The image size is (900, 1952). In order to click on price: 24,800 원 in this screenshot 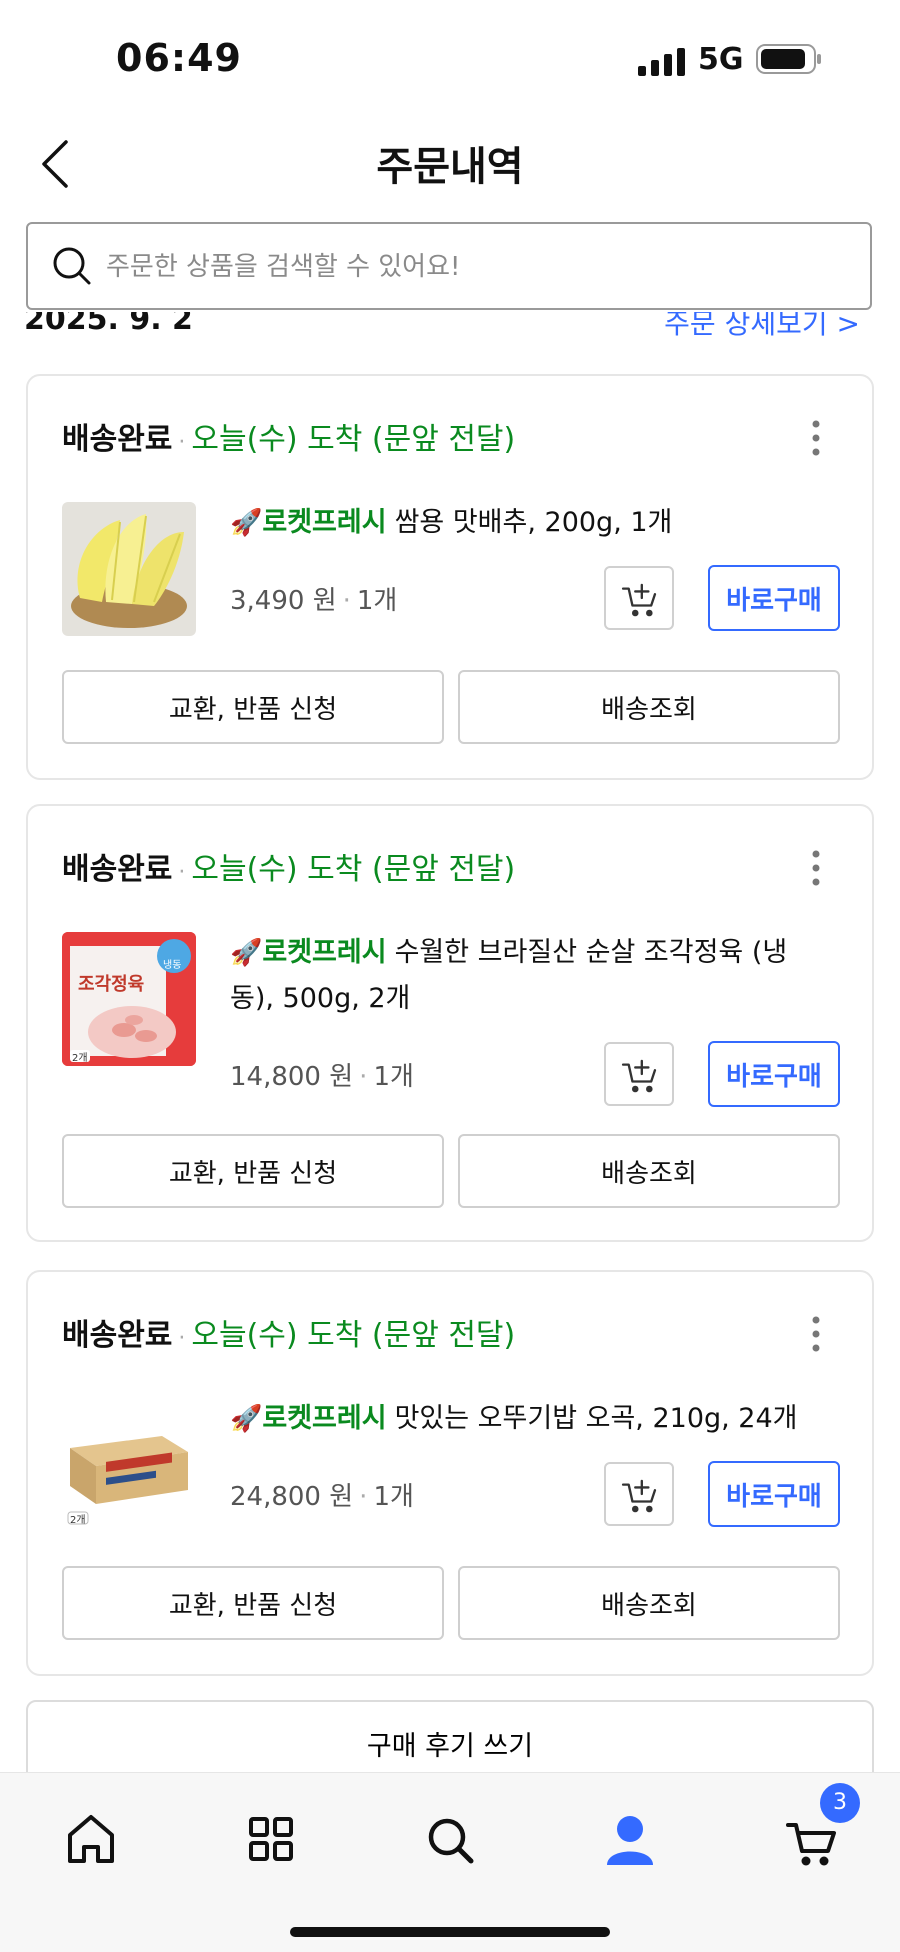, I will do `click(292, 1497)`.